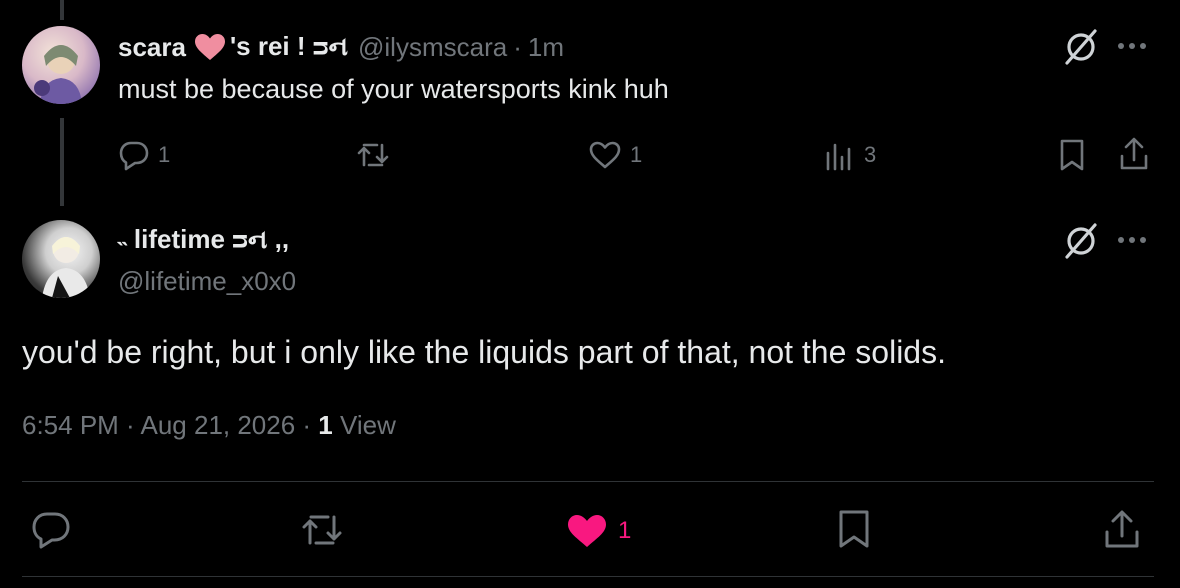  I want to click on main-comment-button, so click(51, 530).